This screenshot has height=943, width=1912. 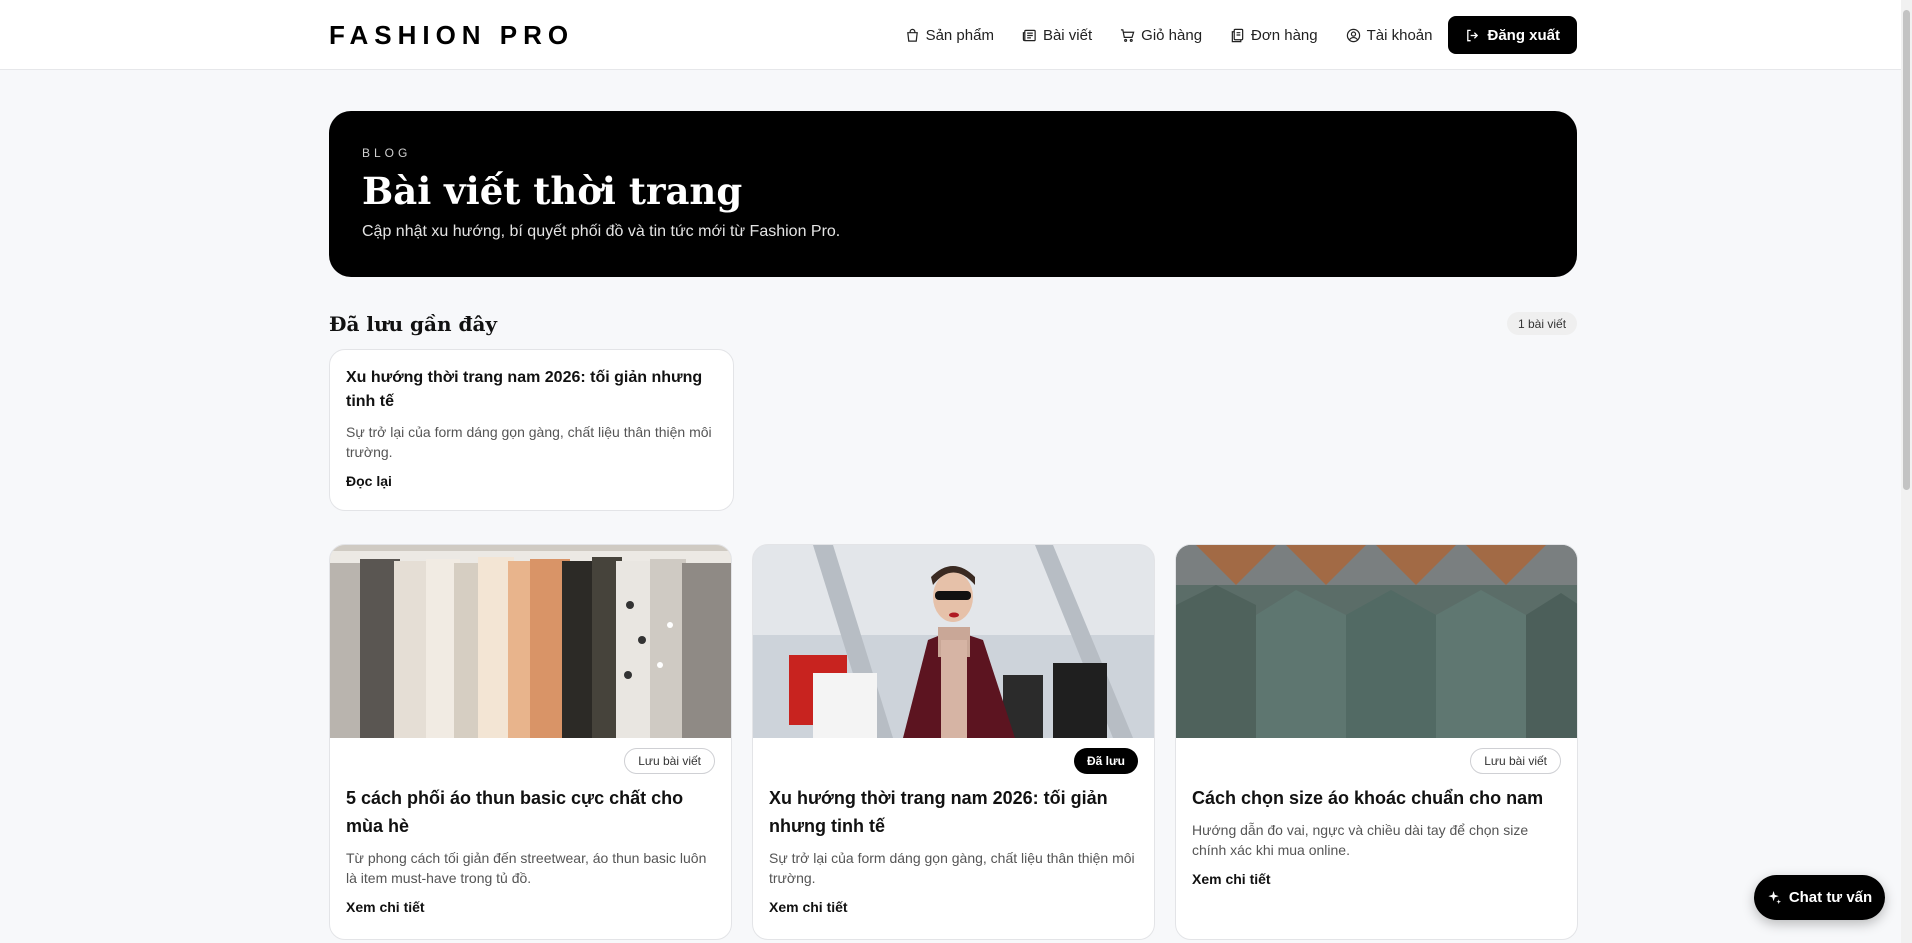 What do you see at coordinates (1172, 35) in the screenshot?
I see `nav-item-label: Giỏ hàng` at bounding box center [1172, 35].